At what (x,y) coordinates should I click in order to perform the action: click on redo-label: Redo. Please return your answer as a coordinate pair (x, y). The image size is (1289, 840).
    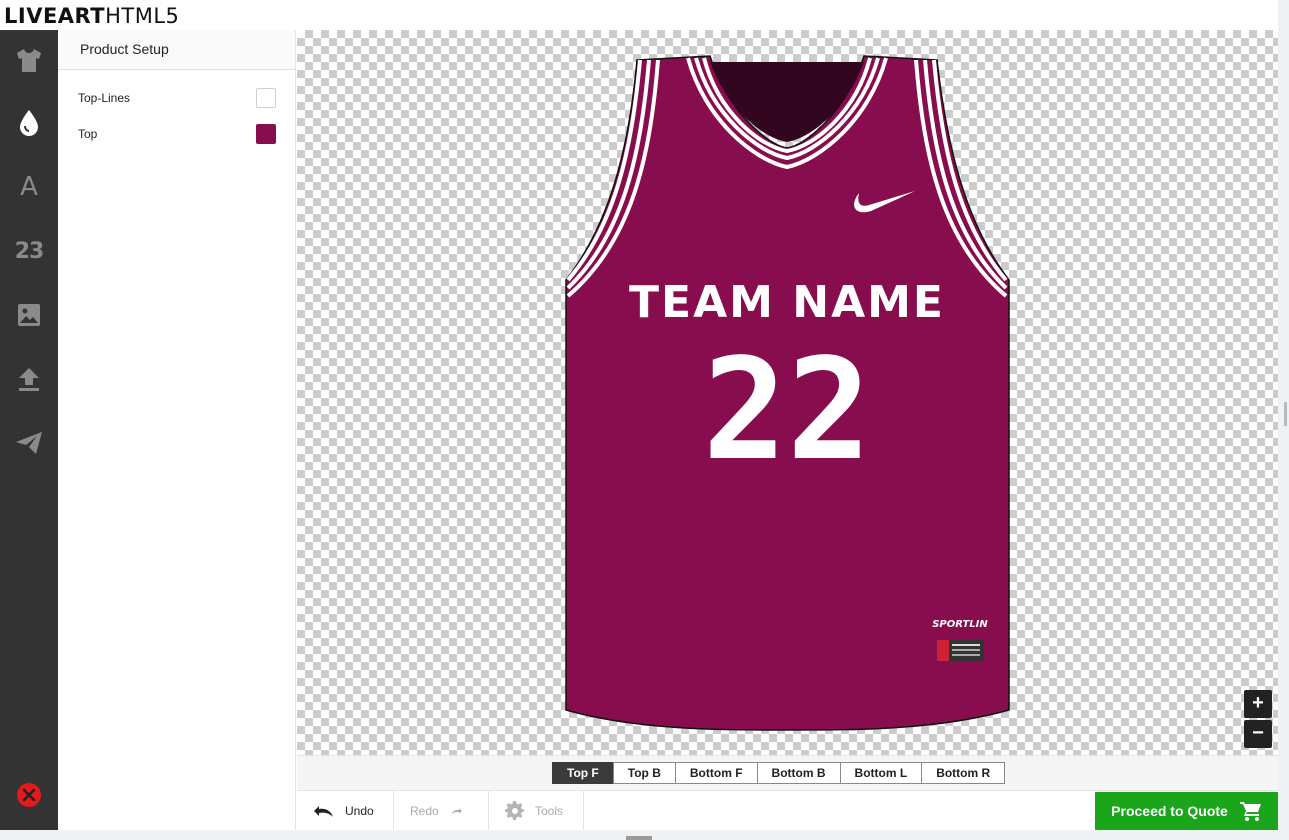
    Looking at the image, I should click on (424, 811).